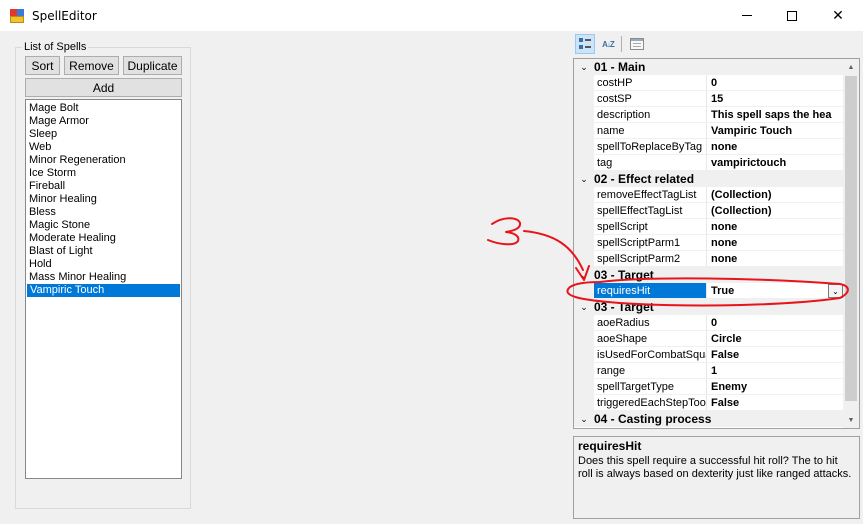 Image resolution: width=863 pixels, height=524 pixels. What do you see at coordinates (91, 65) in the screenshot?
I see `remove-button: Remove` at bounding box center [91, 65].